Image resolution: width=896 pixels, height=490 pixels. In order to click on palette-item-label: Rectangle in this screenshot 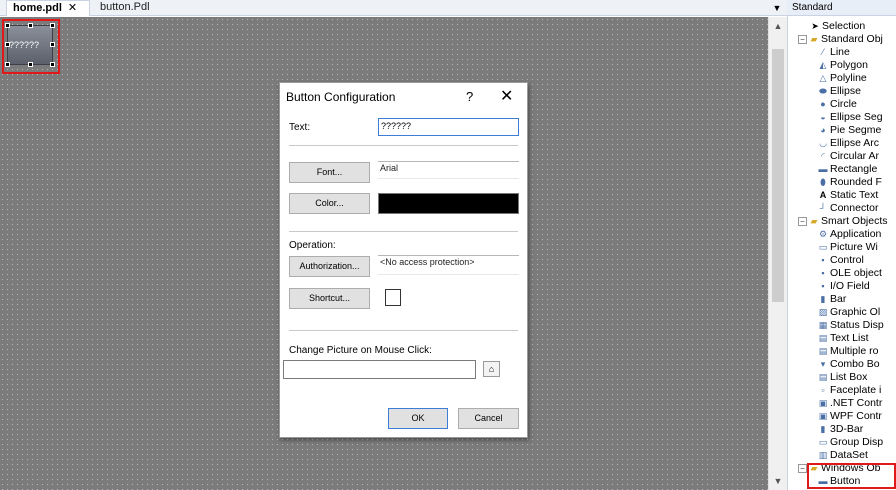, I will do `click(854, 169)`.